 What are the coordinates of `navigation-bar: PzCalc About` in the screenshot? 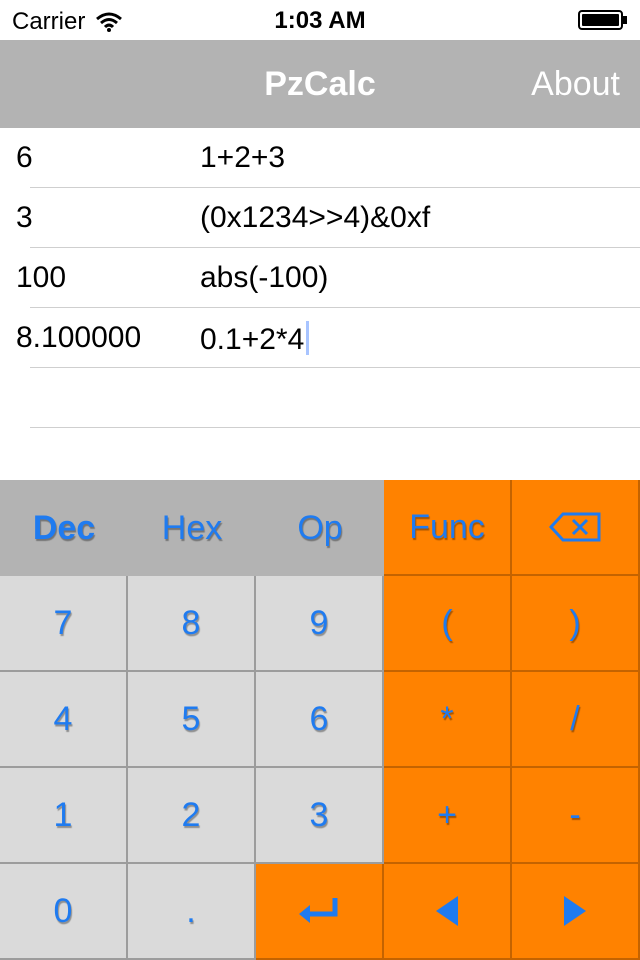 It's located at (320, 84).